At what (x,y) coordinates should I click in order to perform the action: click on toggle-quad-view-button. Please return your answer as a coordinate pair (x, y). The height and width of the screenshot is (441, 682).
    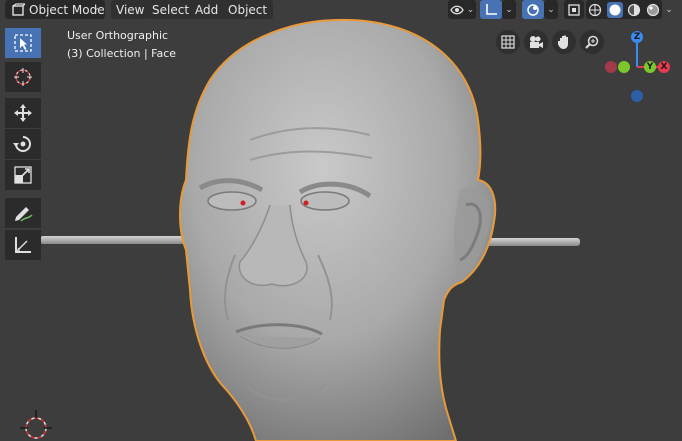
    Looking at the image, I should click on (508, 42).